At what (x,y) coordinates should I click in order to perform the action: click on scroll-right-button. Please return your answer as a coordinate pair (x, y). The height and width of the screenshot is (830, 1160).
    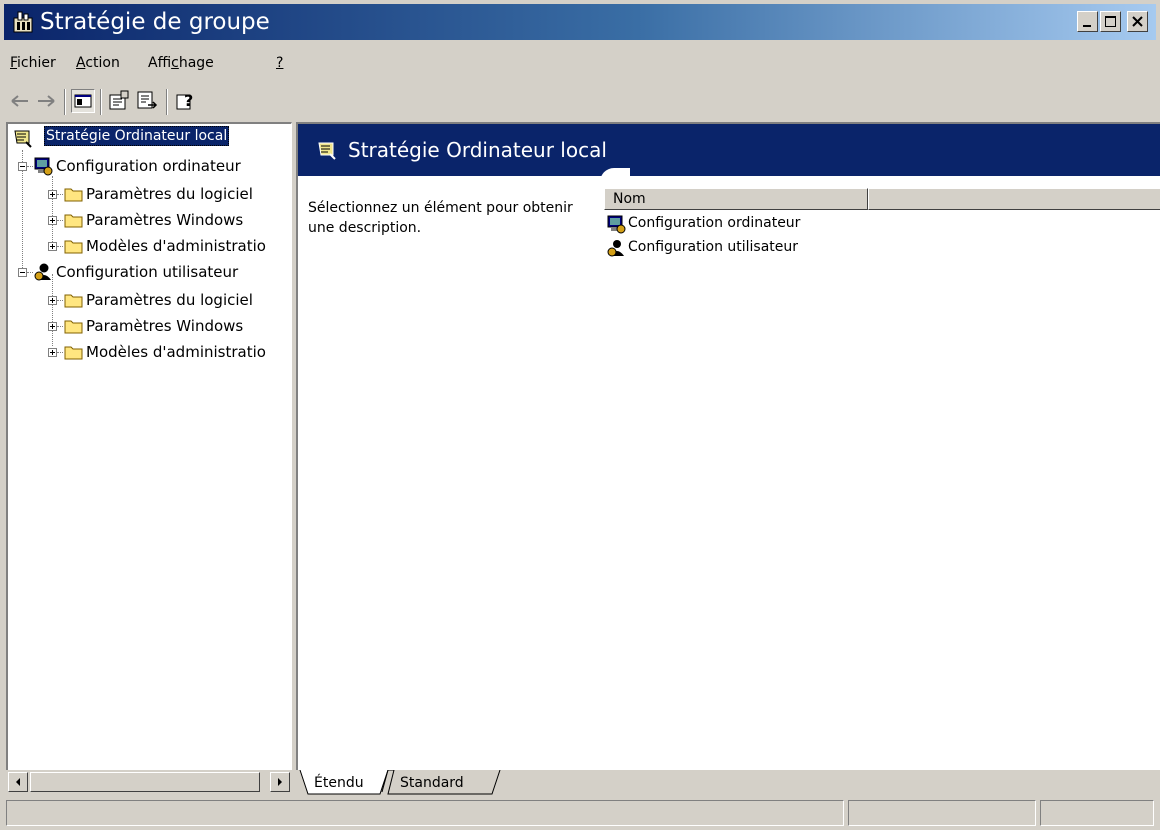
    Looking at the image, I should click on (280, 782).